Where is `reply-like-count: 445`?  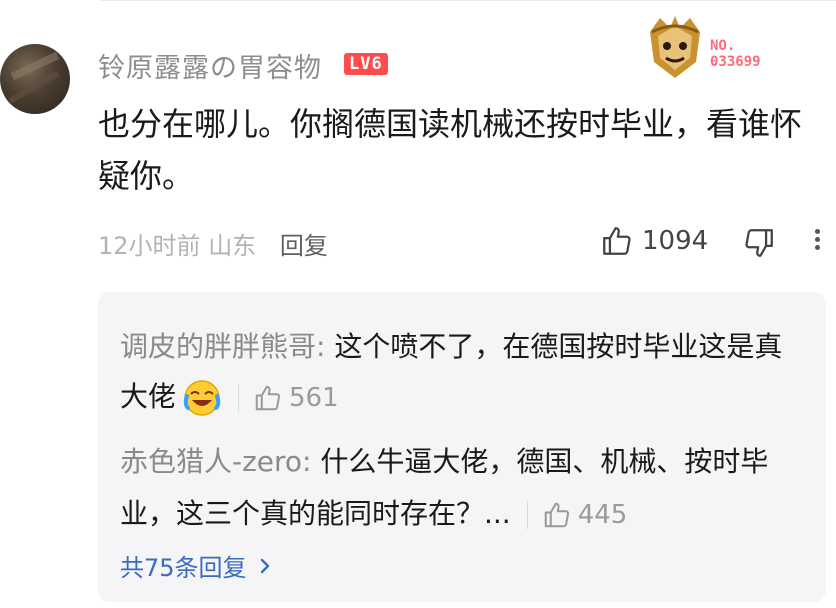
reply-like-count: 445 is located at coordinates (602, 515).